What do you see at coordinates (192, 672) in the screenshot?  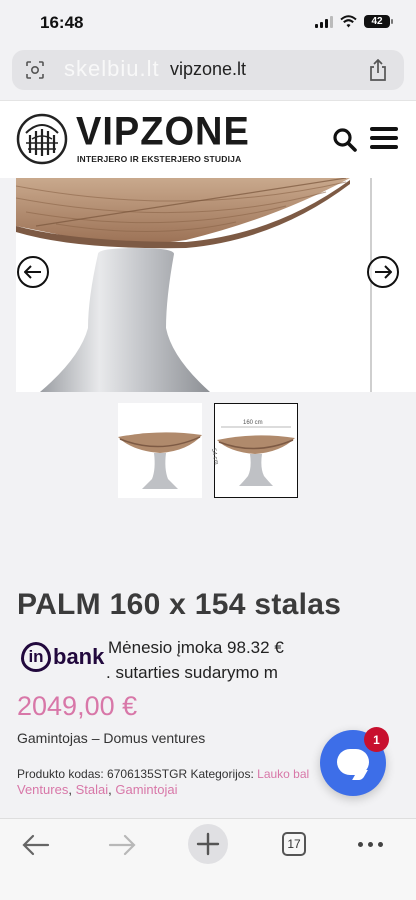 I see `monthly-payment-note: . sutarties sudarymo m` at bounding box center [192, 672].